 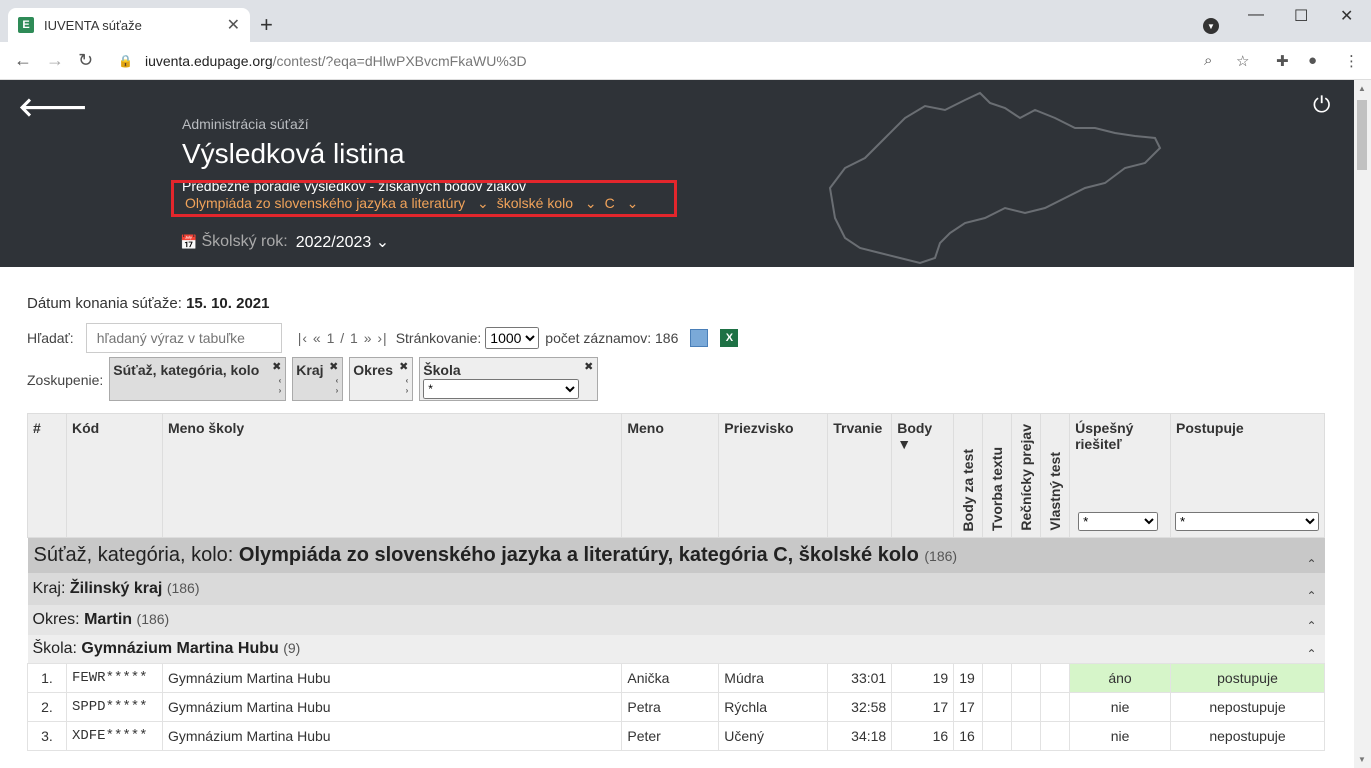 I want to click on col-text-creation: Tvorba textu, so click(x=997, y=475).